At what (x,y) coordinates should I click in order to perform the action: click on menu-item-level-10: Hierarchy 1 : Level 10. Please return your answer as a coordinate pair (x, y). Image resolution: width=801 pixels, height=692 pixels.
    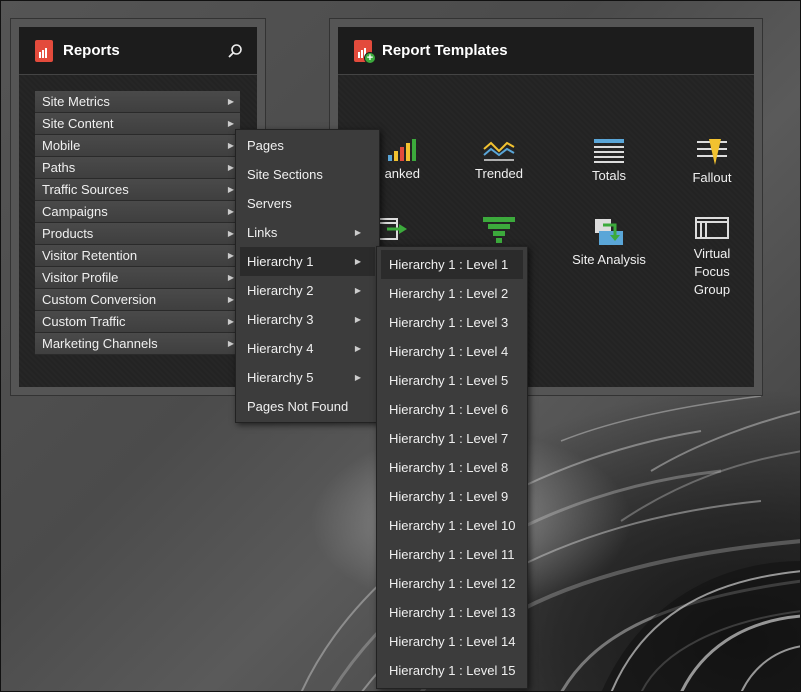
    Looking at the image, I should click on (452, 525).